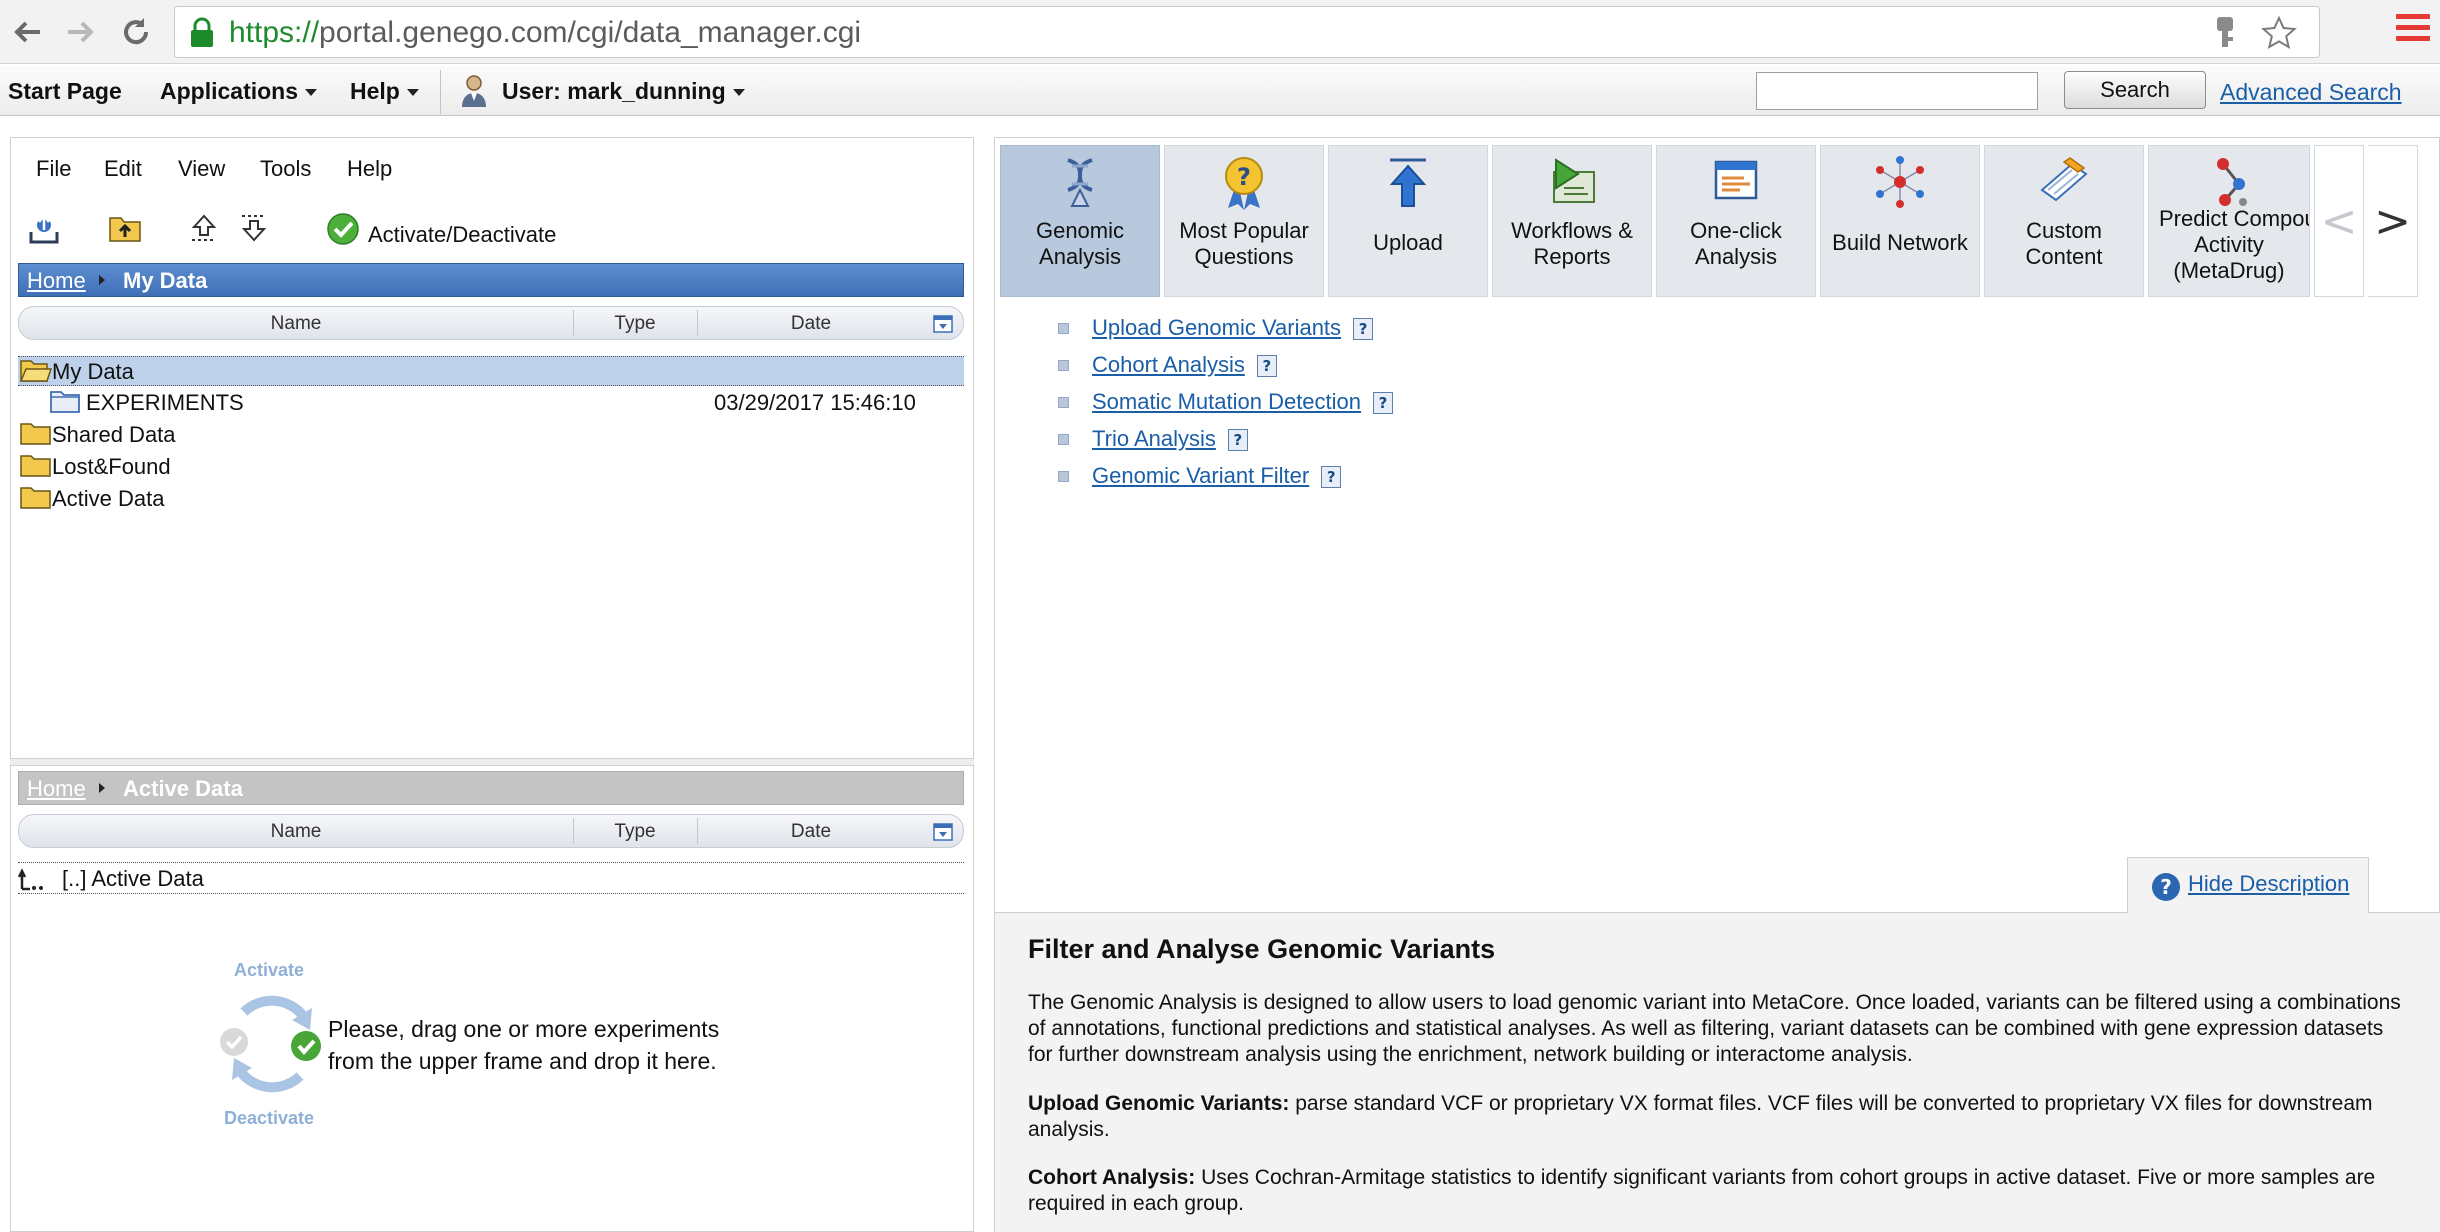 The image size is (2440, 1232). Describe the element at coordinates (65, 91) in the screenshot. I see `start-page-link: Start Page` at that location.